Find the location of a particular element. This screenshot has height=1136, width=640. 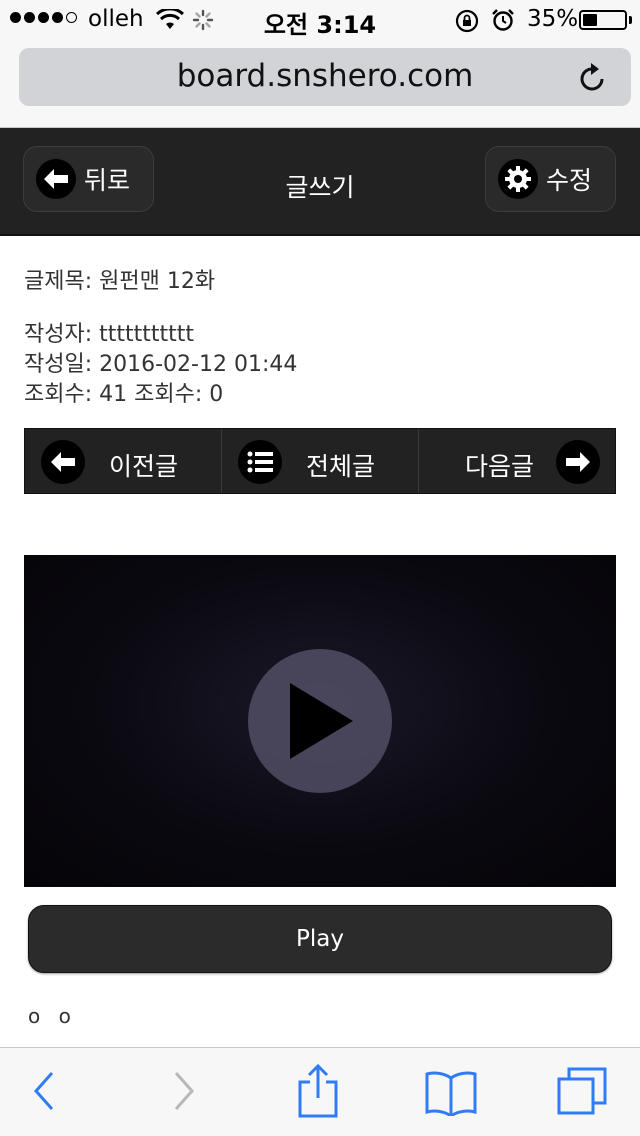

all-posts-button: 전체글 is located at coordinates (320, 461).